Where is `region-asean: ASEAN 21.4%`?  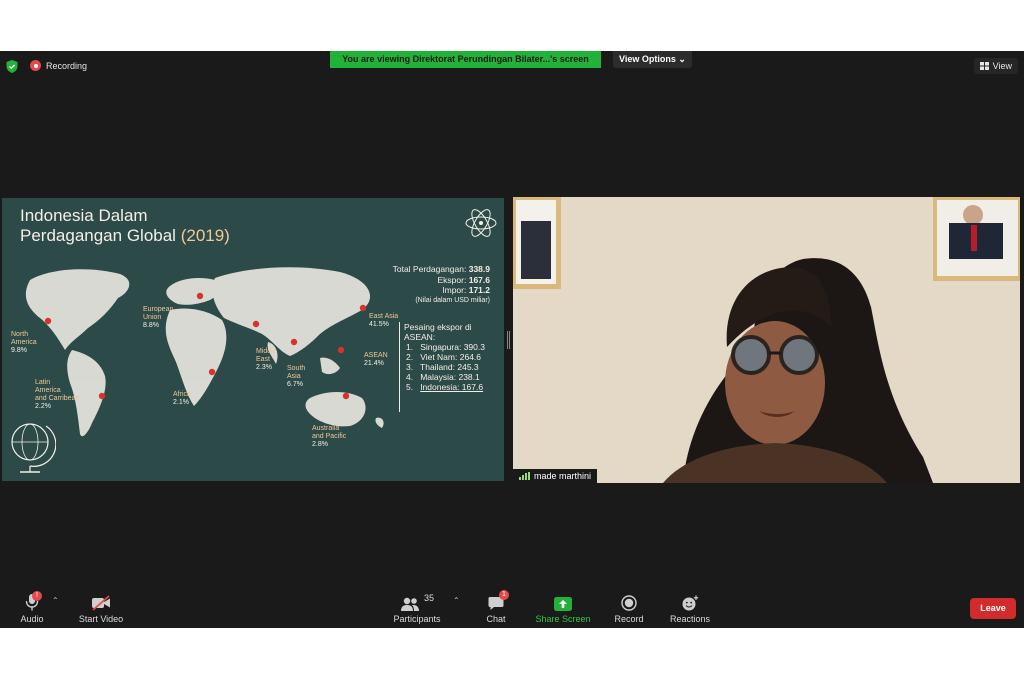
region-asean: ASEAN 21.4% is located at coordinates (376, 360).